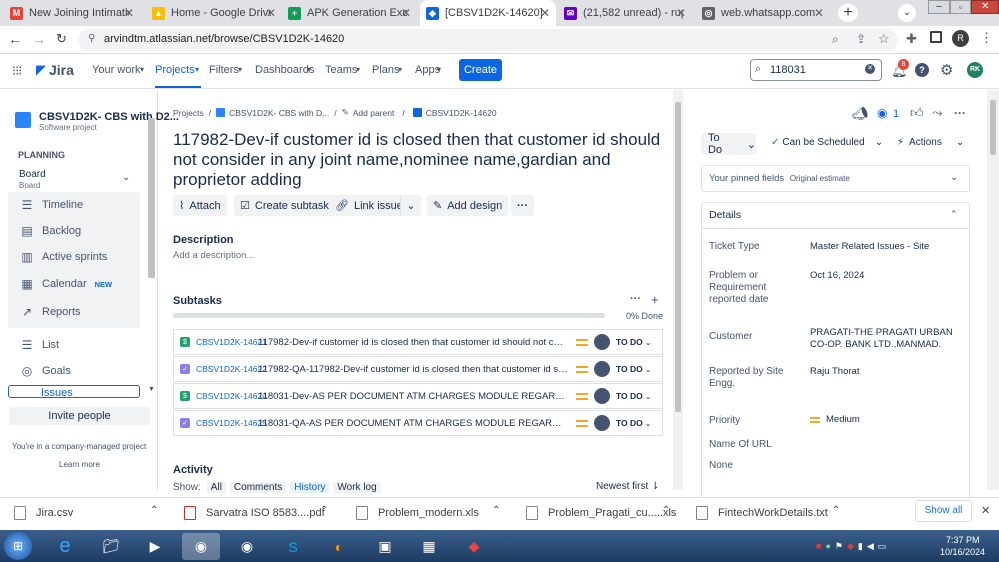  What do you see at coordinates (50, 231) in the screenshot?
I see `sidebar-item-backlog: ▤ Backlog` at bounding box center [50, 231].